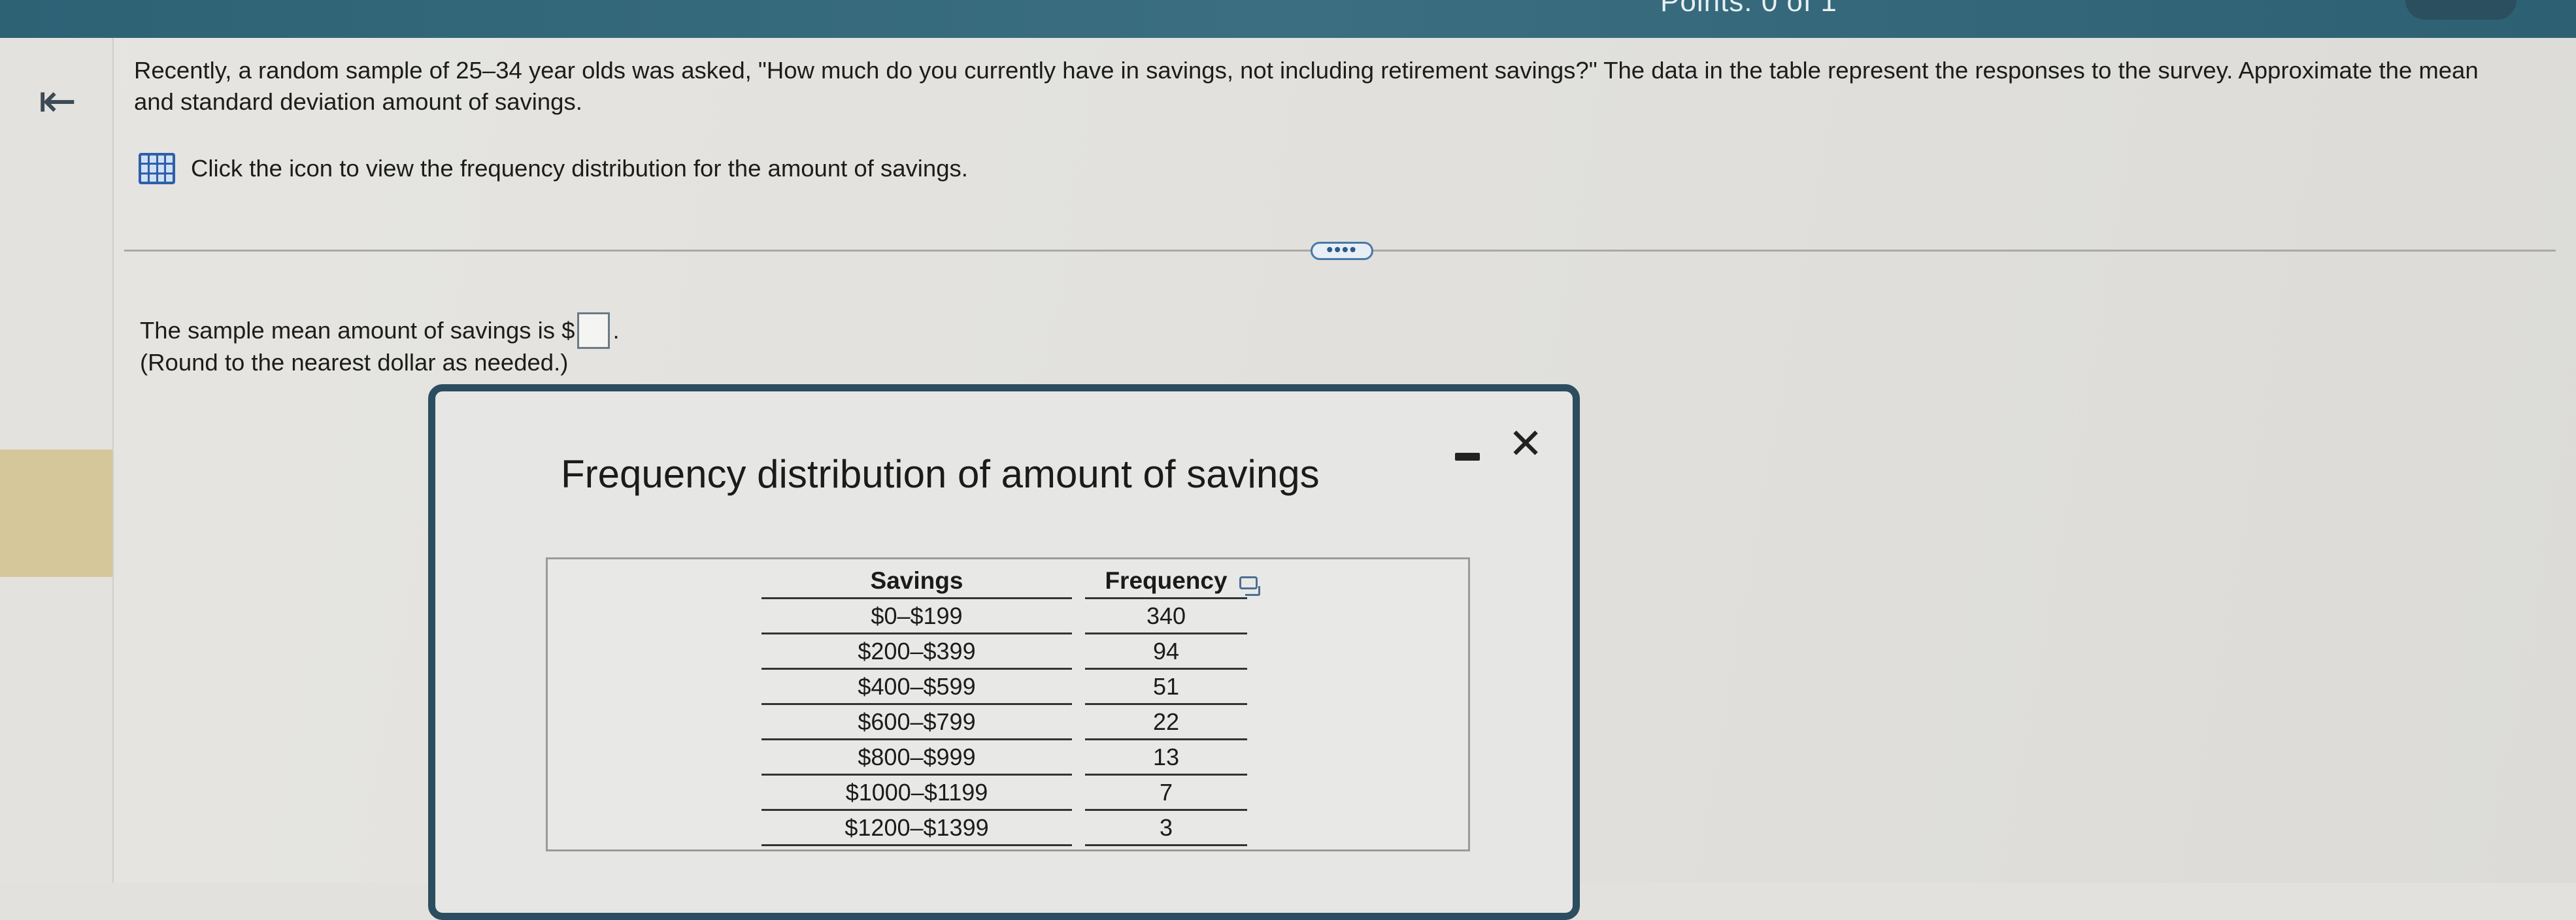 This screenshot has height=920, width=2576. What do you see at coordinates (1166, 583) in the screenshot?
I see `header-frequency: Frequency` at bounding box center [1166, 583].